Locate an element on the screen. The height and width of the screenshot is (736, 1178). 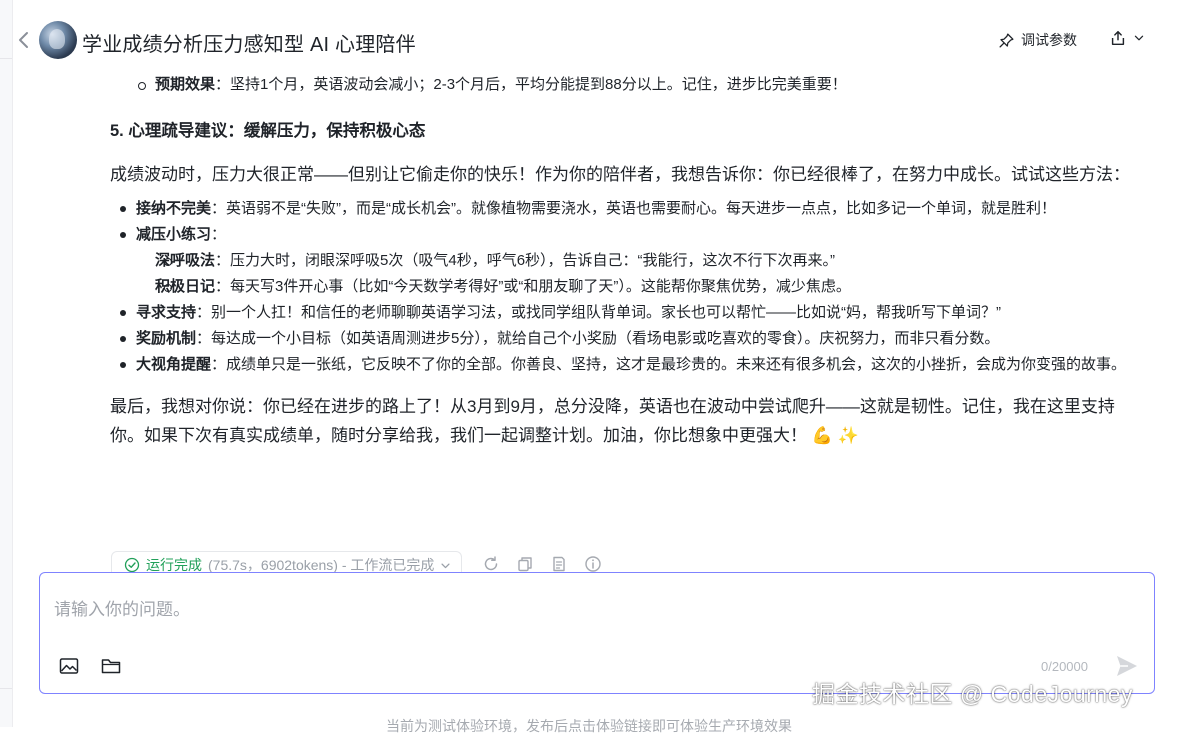
upload-image-button is located at coordinates (69, 666).